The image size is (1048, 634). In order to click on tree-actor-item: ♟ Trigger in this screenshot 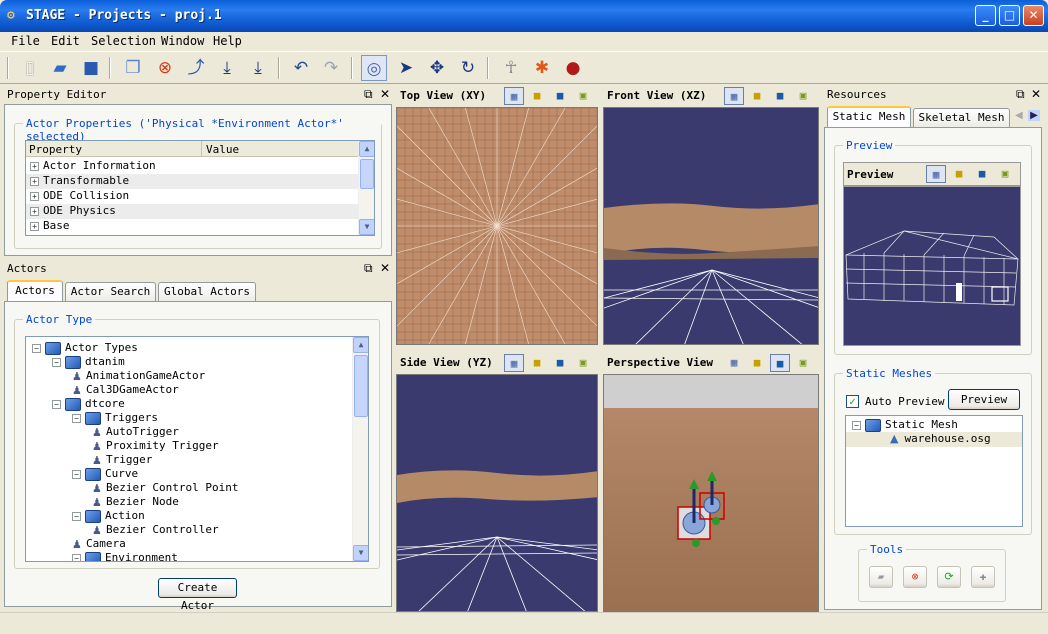, I will do `click(189, 460)`.